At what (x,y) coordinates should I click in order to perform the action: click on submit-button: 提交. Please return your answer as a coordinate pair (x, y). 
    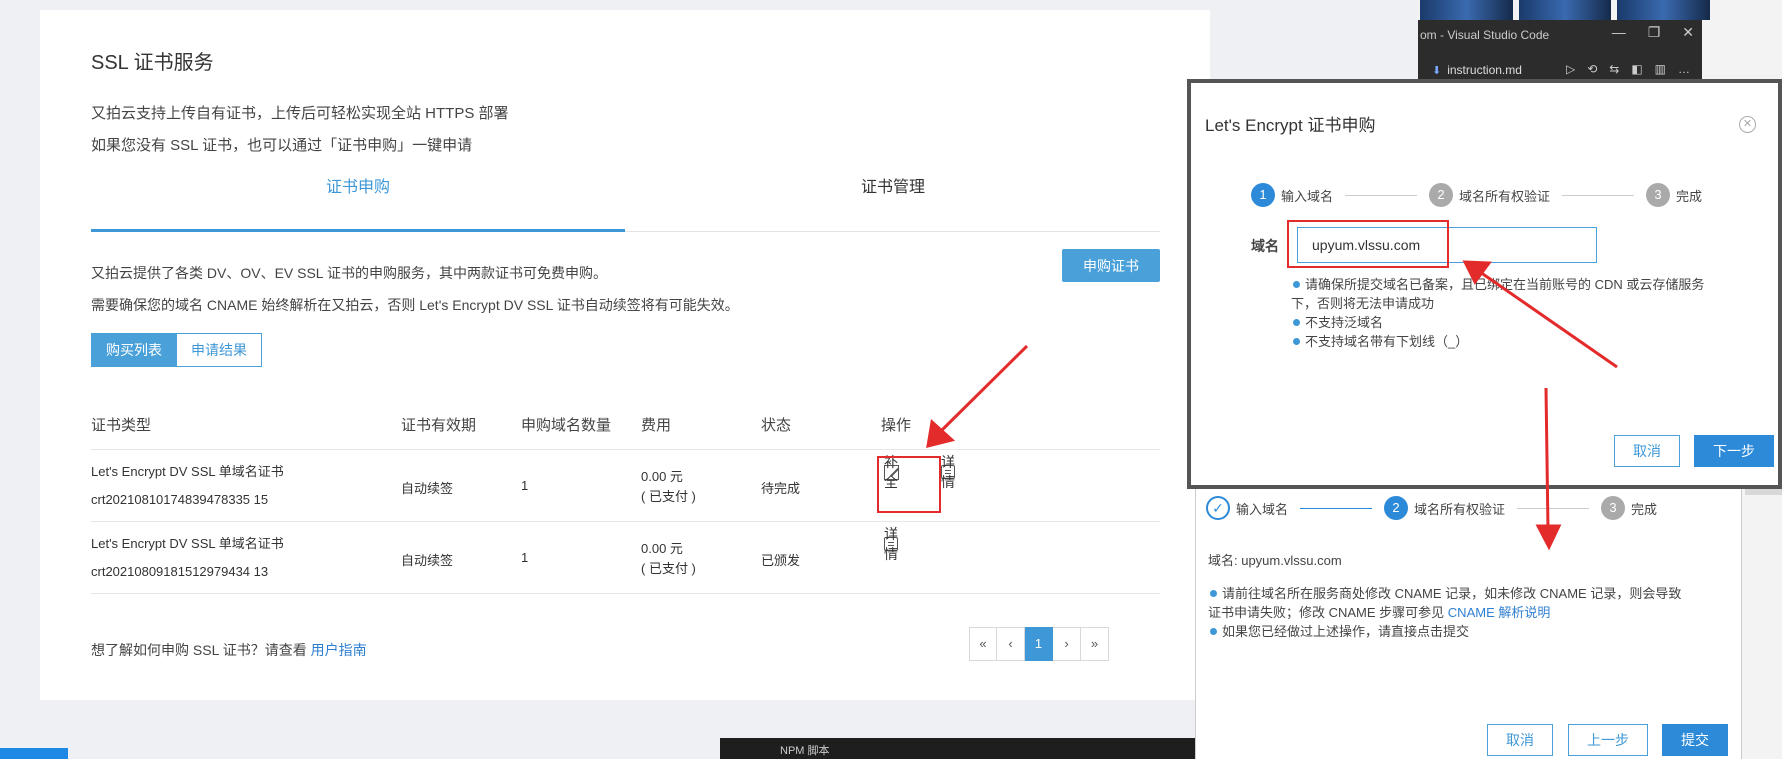
    Looking at the image, I should click on (1695, 740).